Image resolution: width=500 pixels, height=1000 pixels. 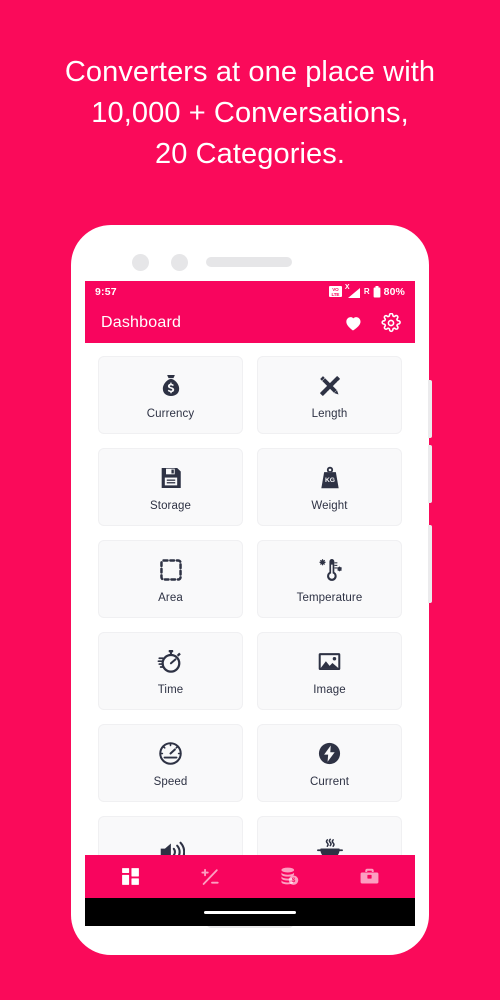 What do you see at coordinates (250, 72) in the screenshot?
I see `promo-headline-line-1: Converters at one place with` at bounding box center [250, 72].